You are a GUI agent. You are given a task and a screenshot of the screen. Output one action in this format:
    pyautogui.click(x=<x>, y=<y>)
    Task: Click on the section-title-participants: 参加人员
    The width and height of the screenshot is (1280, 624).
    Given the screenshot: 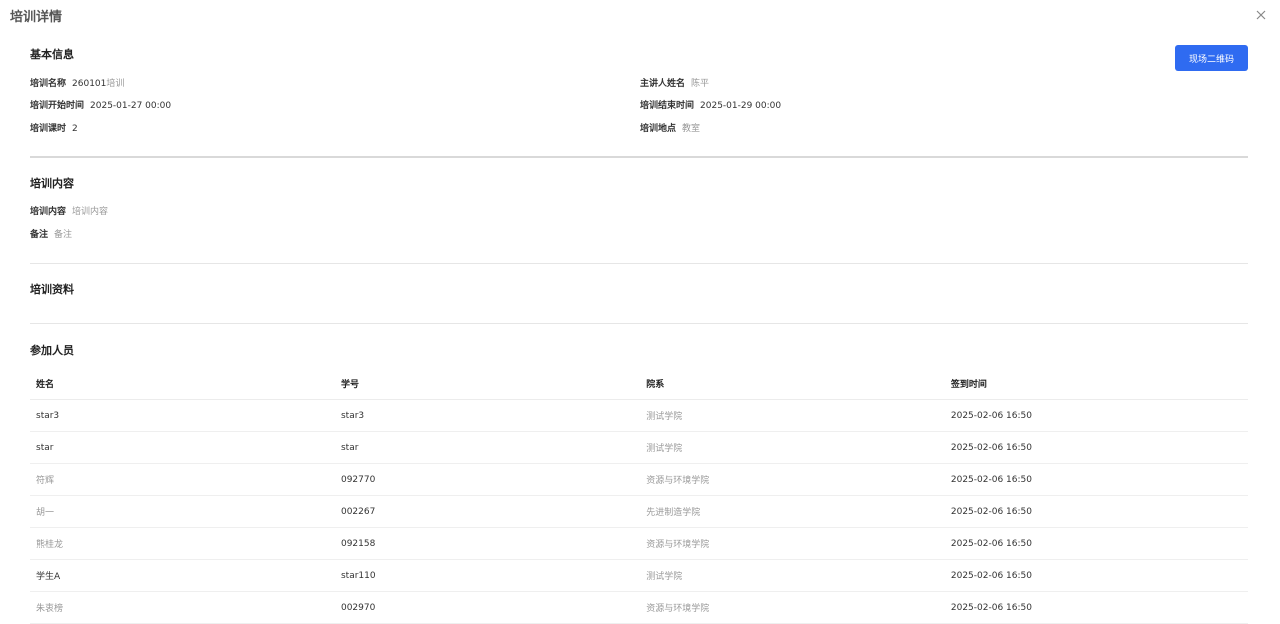 What is the action you would take?
    pyautogui.click(x=52, y=350)
    